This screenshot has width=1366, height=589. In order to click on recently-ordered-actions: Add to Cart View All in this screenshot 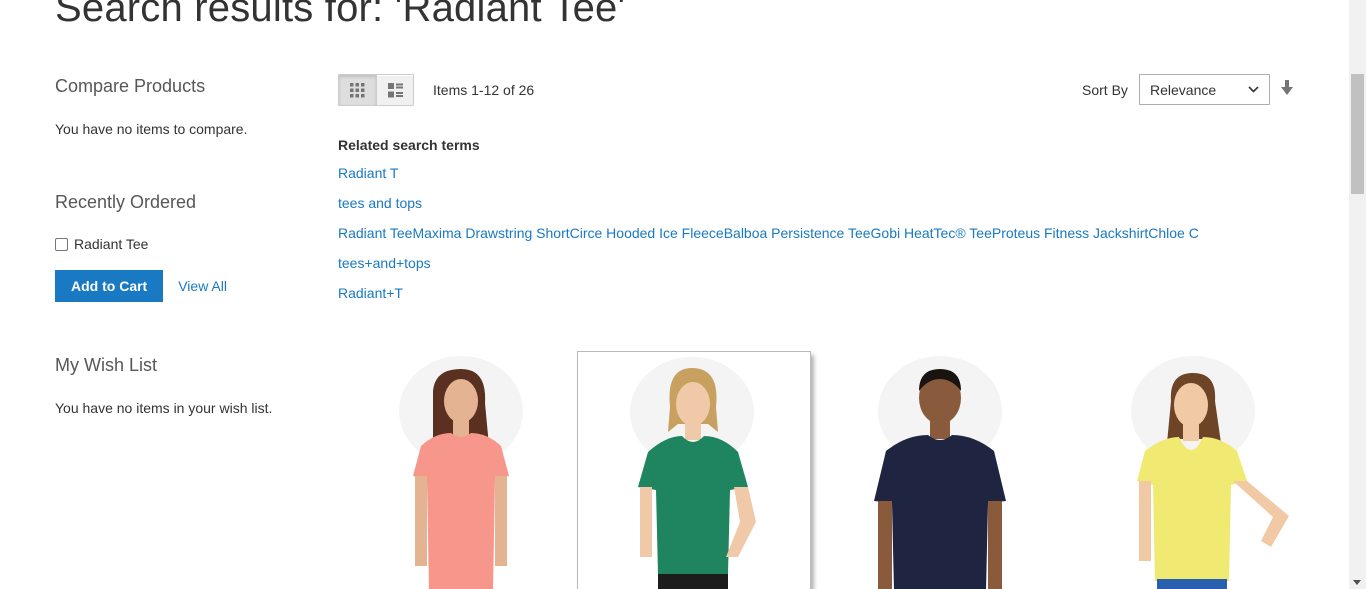, I will do `click(141, 286)`.